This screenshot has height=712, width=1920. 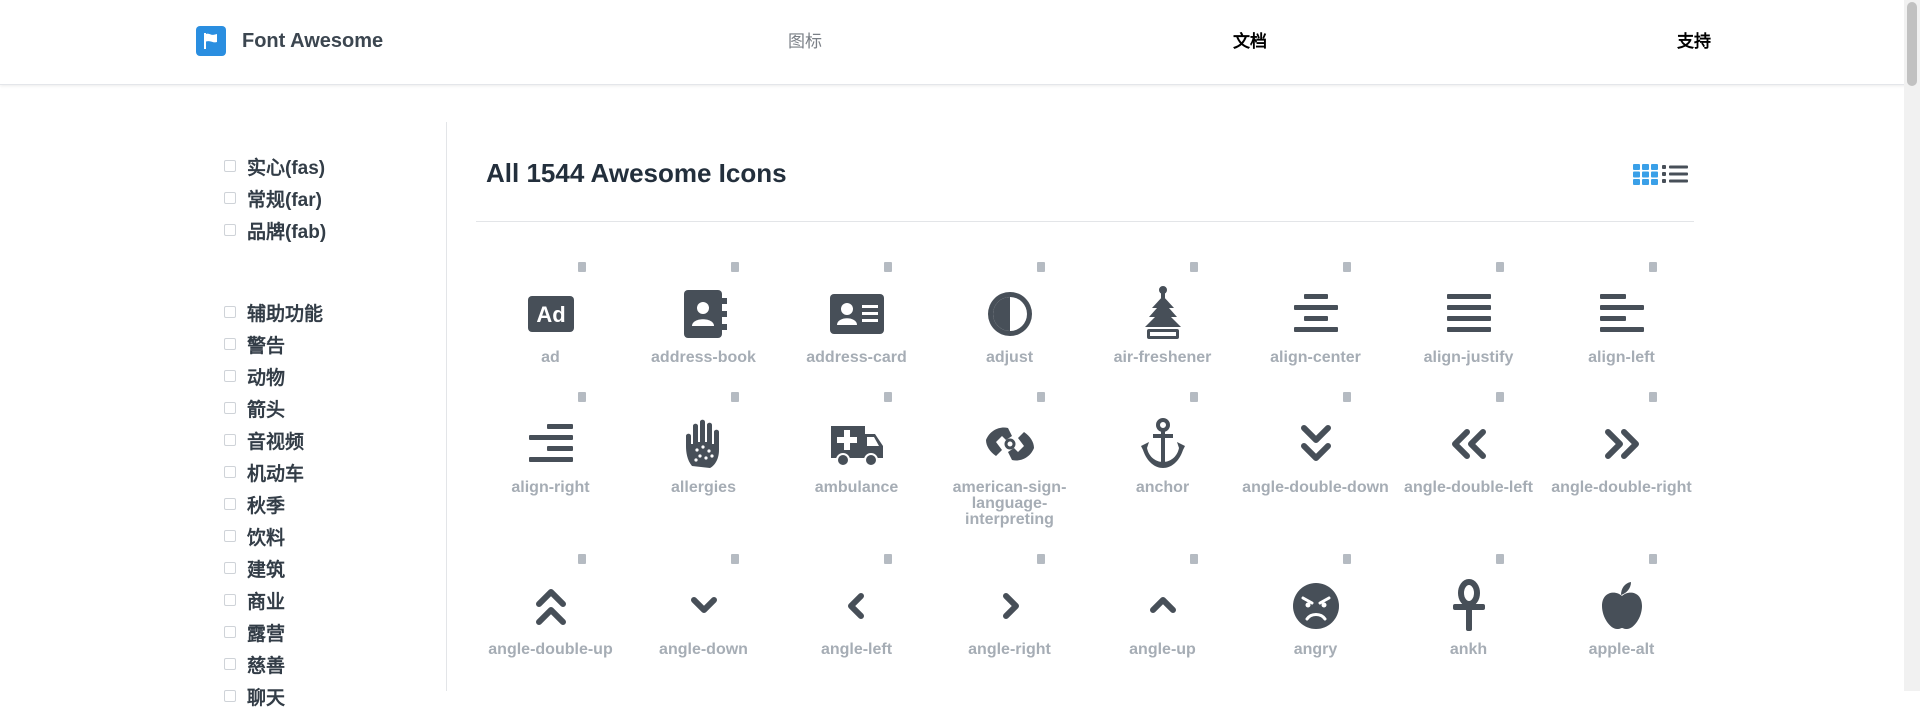 I want to click on vertical-scrollbar, so click(x=1912, y=345).